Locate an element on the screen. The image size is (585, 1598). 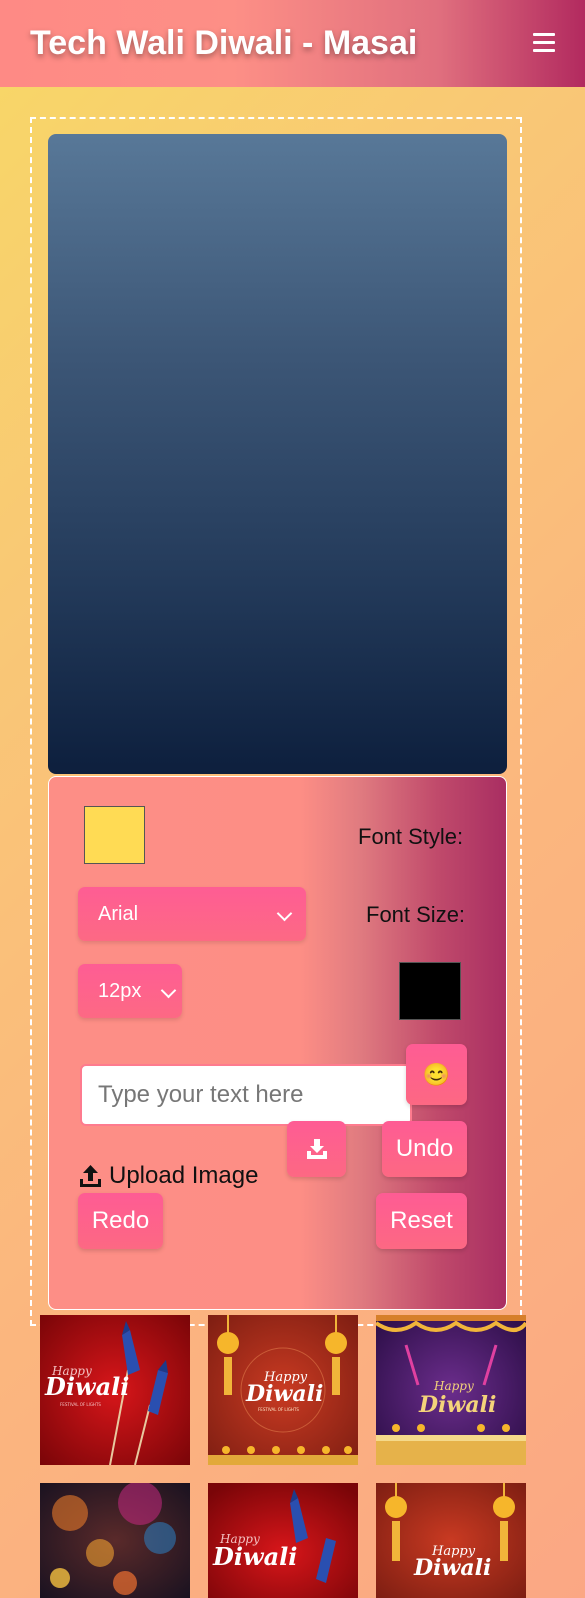
diwali-bokeh-image is located at coordinates (115, 1540).